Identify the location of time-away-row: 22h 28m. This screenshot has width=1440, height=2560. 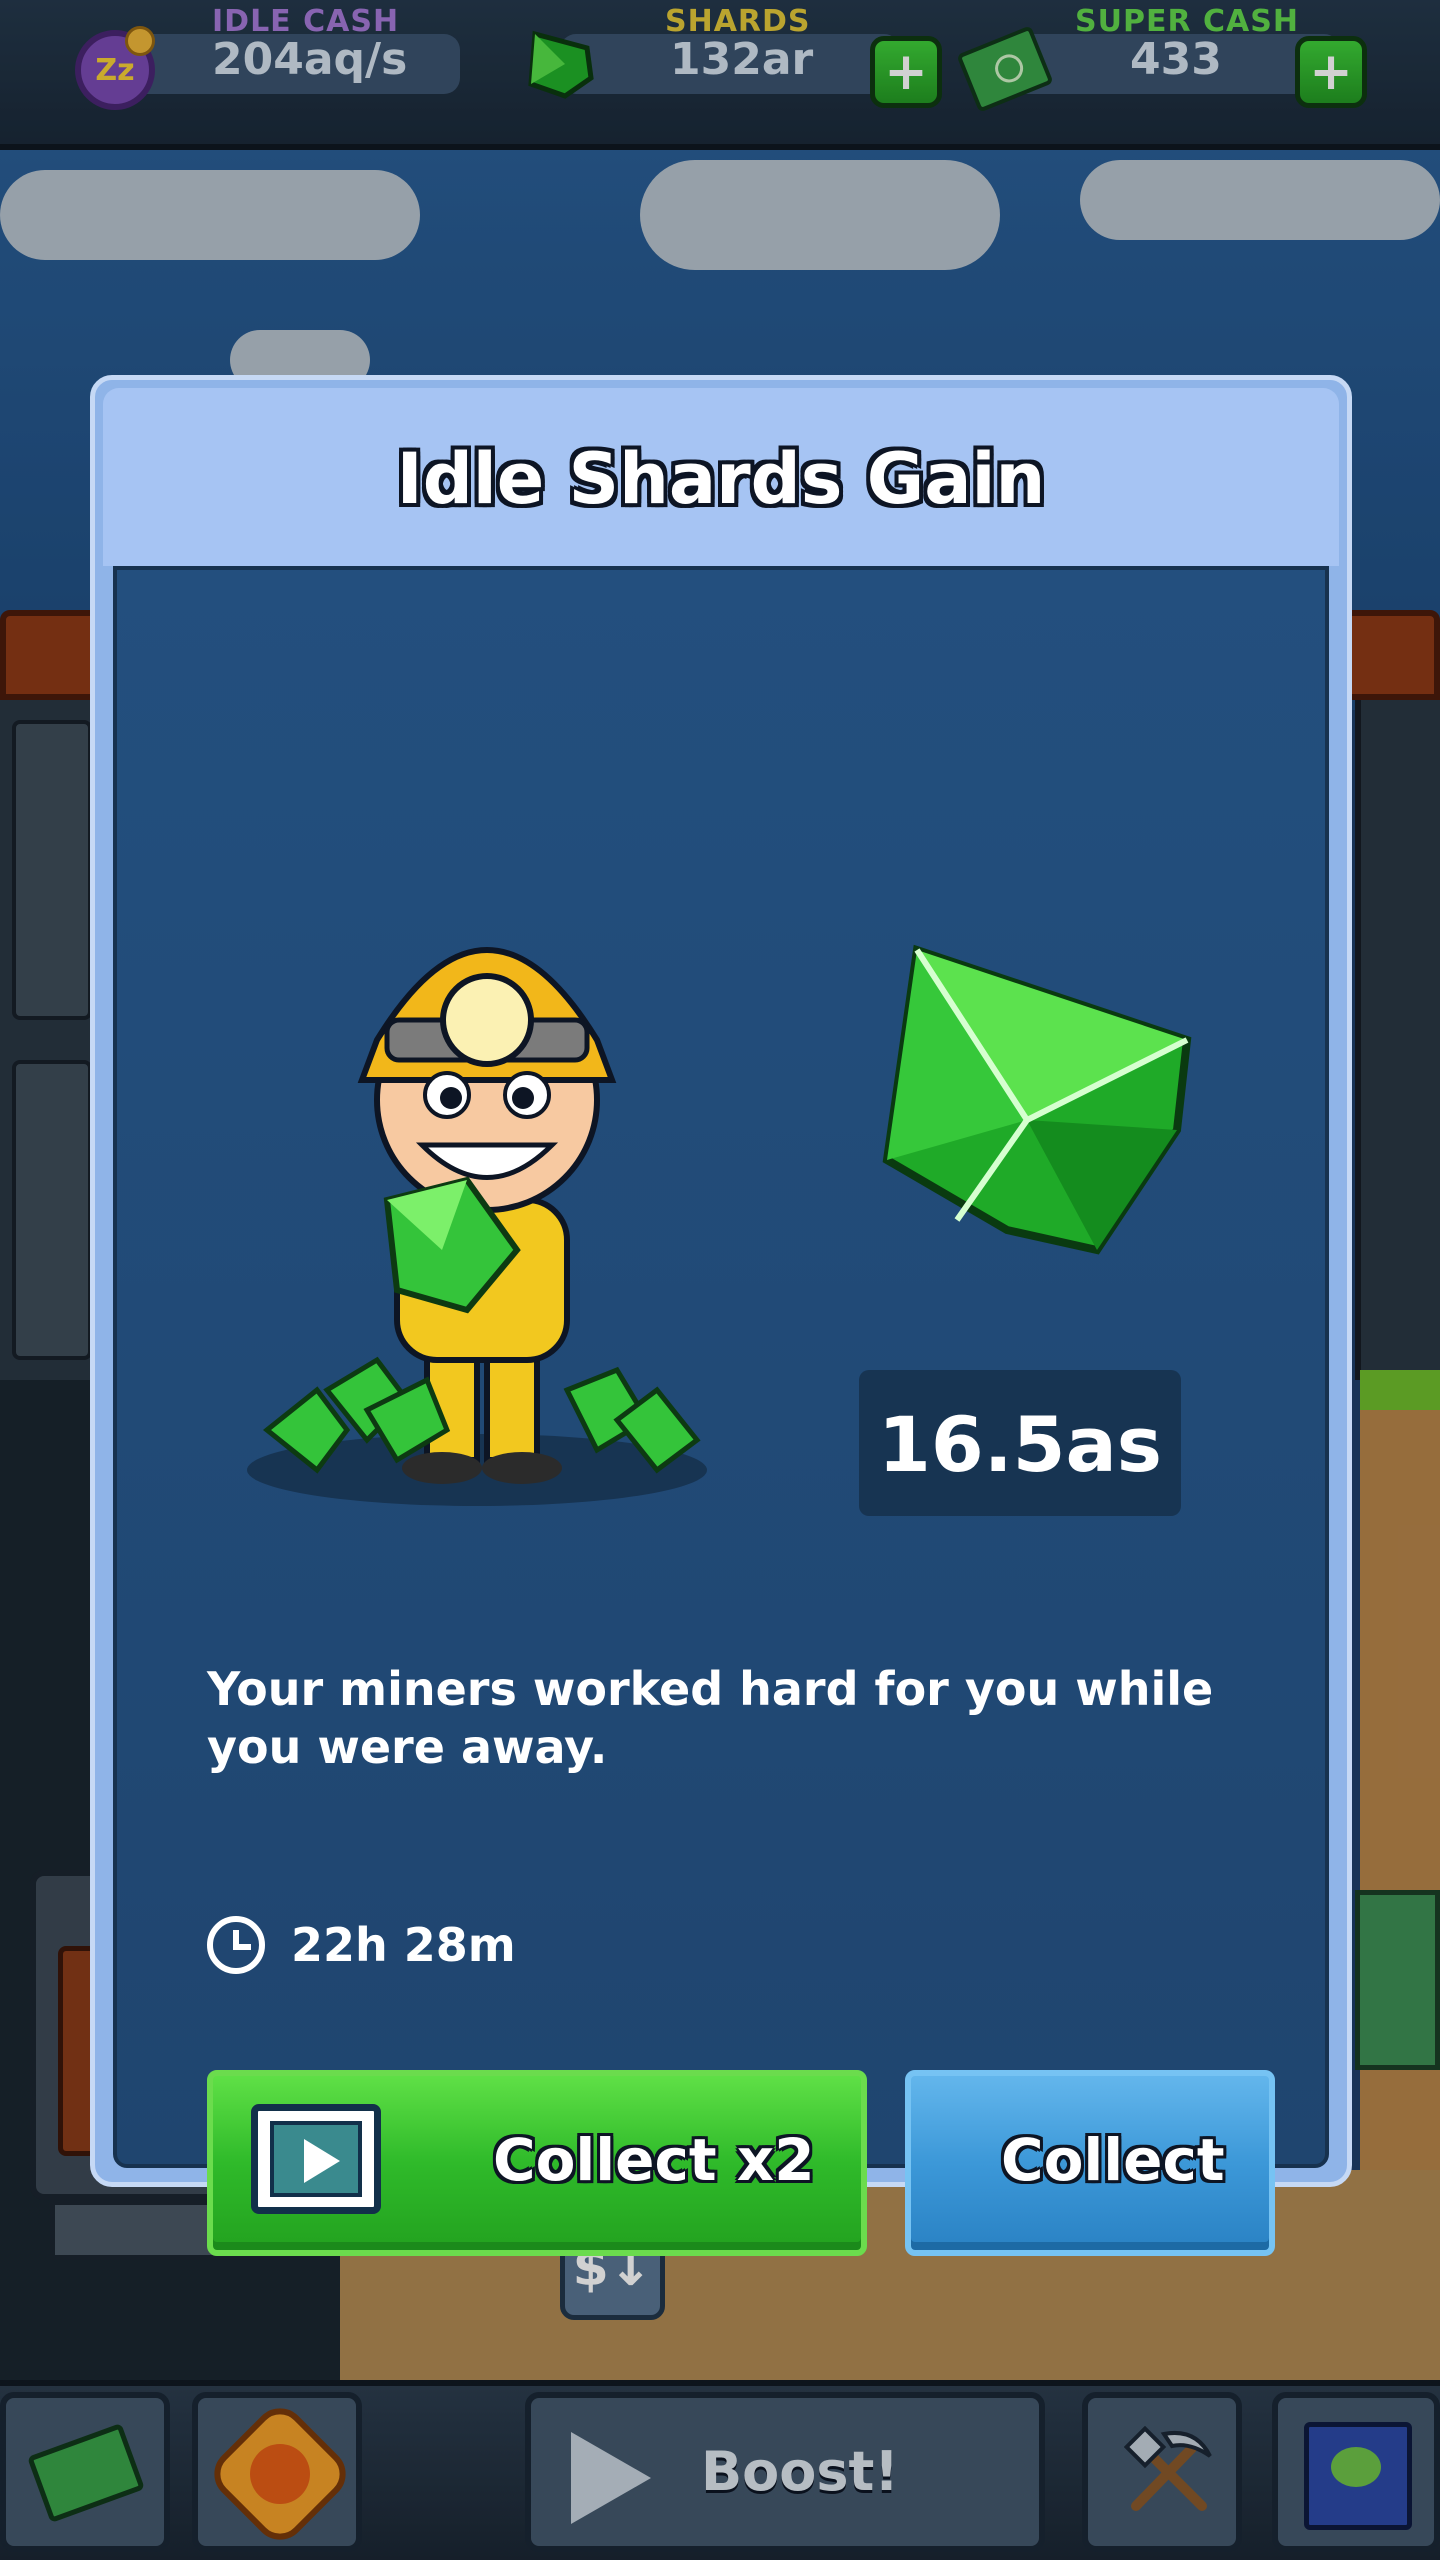
(361, 1945).